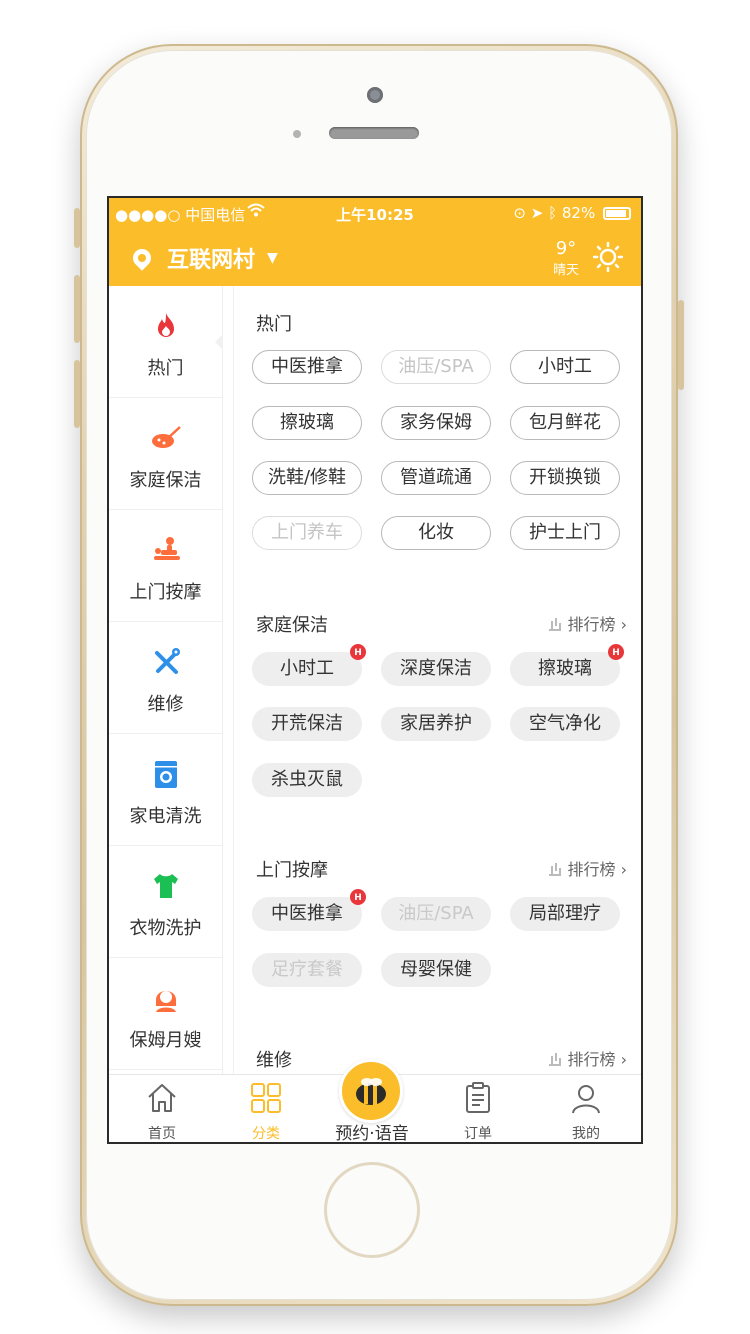  I want to click on booking-voice-label: 预约·语音, so click(372, 1134).